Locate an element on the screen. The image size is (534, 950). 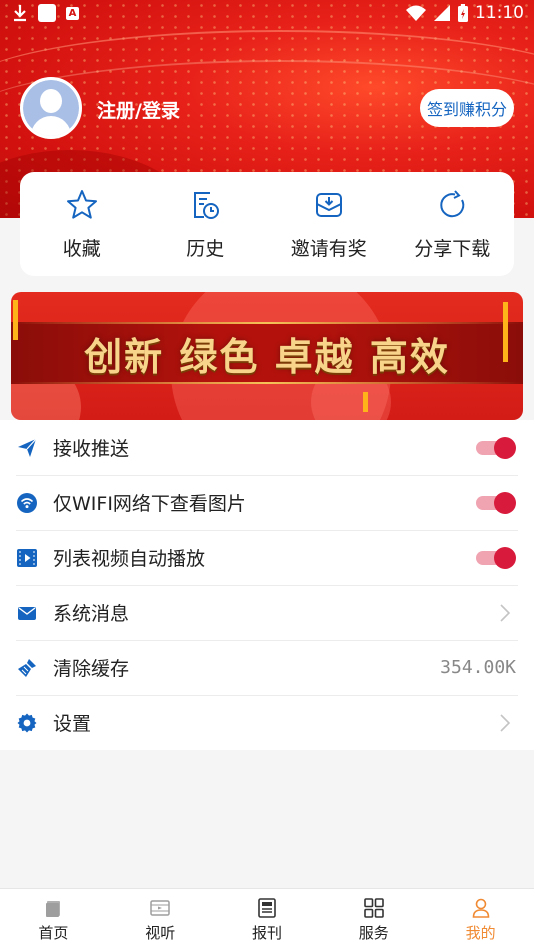
tab-label: 视听 is located at coordinates (160, 933).